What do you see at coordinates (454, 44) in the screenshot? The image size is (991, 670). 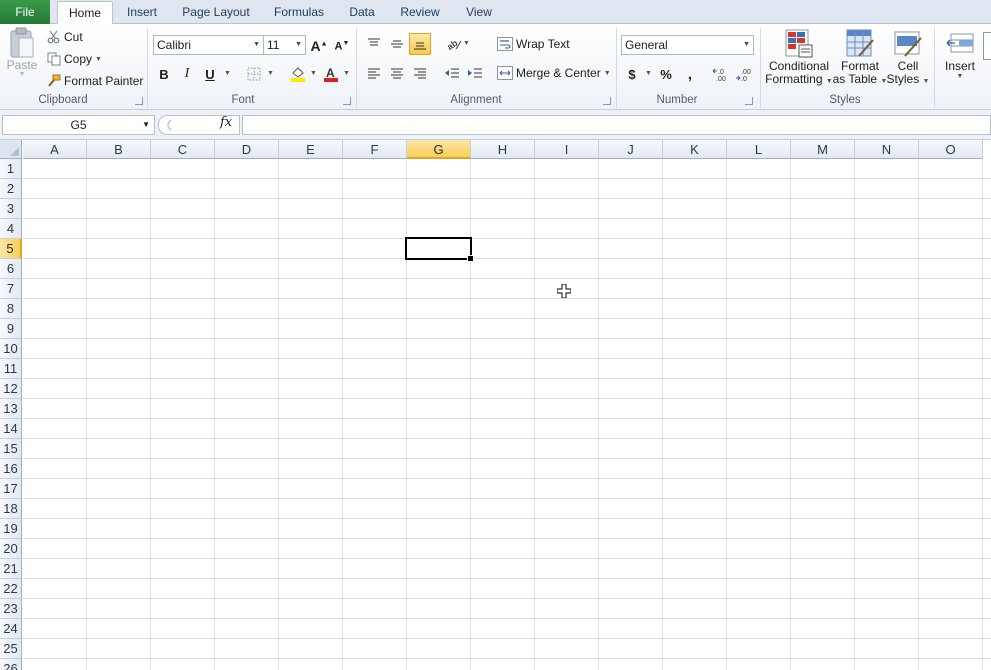 I see `orientation-button: ab` at bounding box center [454, 44].